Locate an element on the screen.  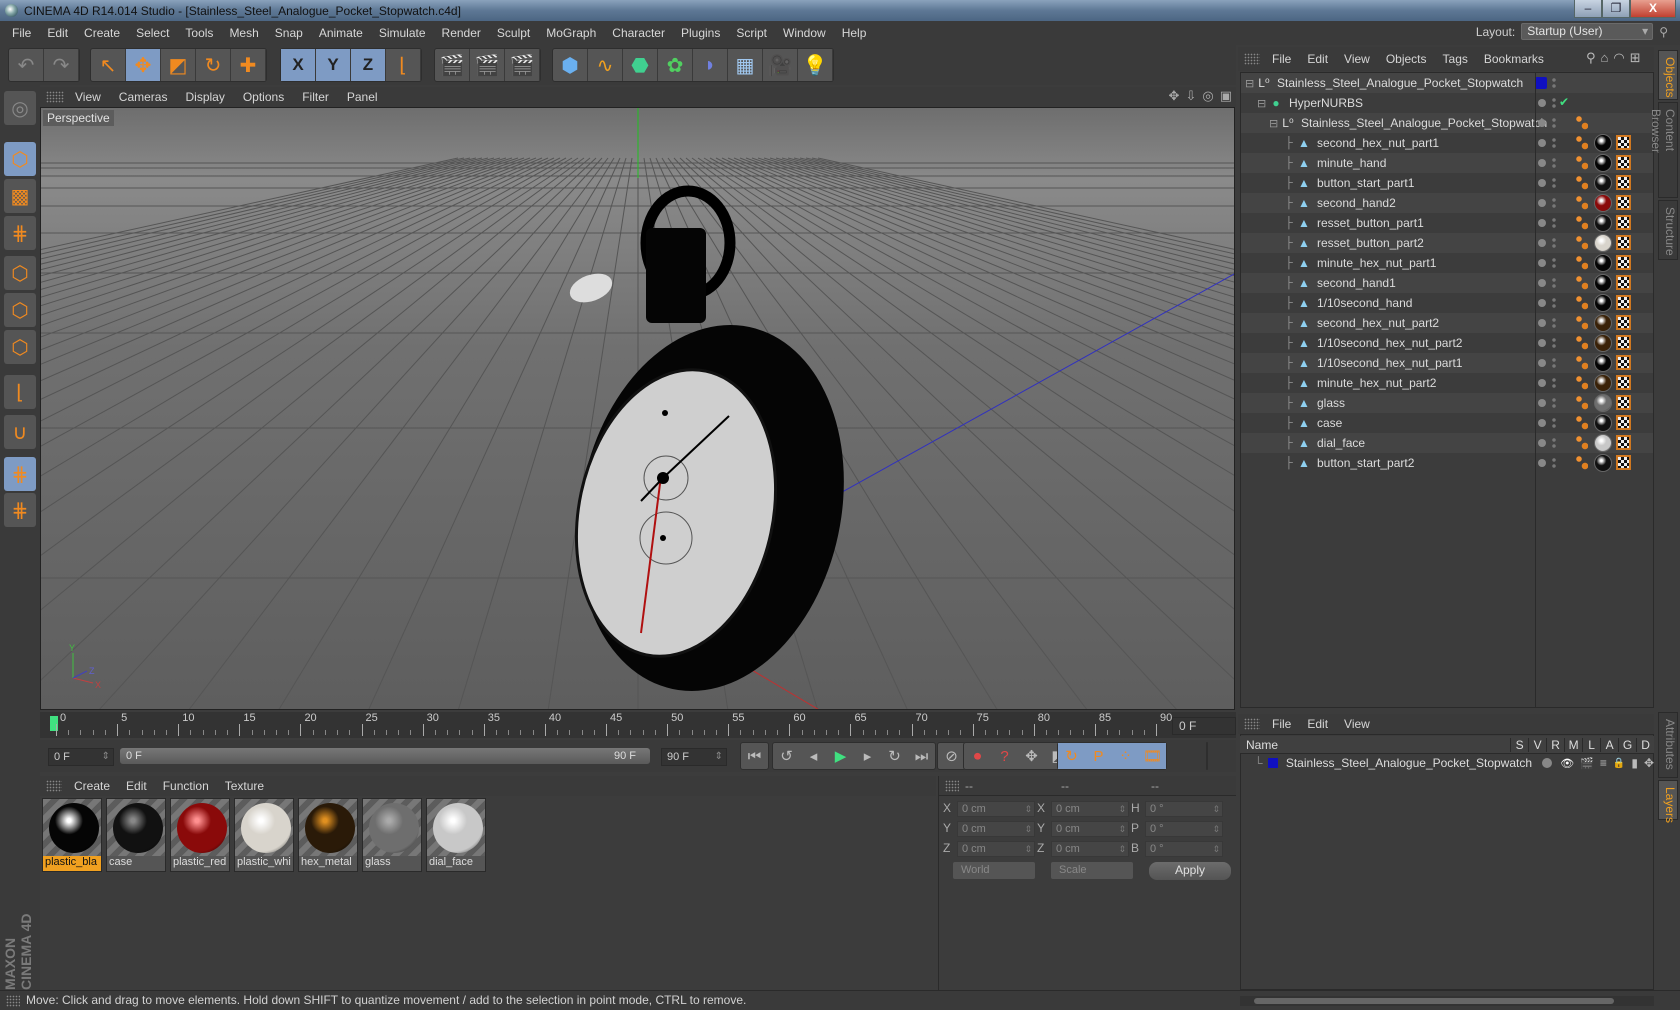
coordinate-grip is located at coordinates (952, 786).